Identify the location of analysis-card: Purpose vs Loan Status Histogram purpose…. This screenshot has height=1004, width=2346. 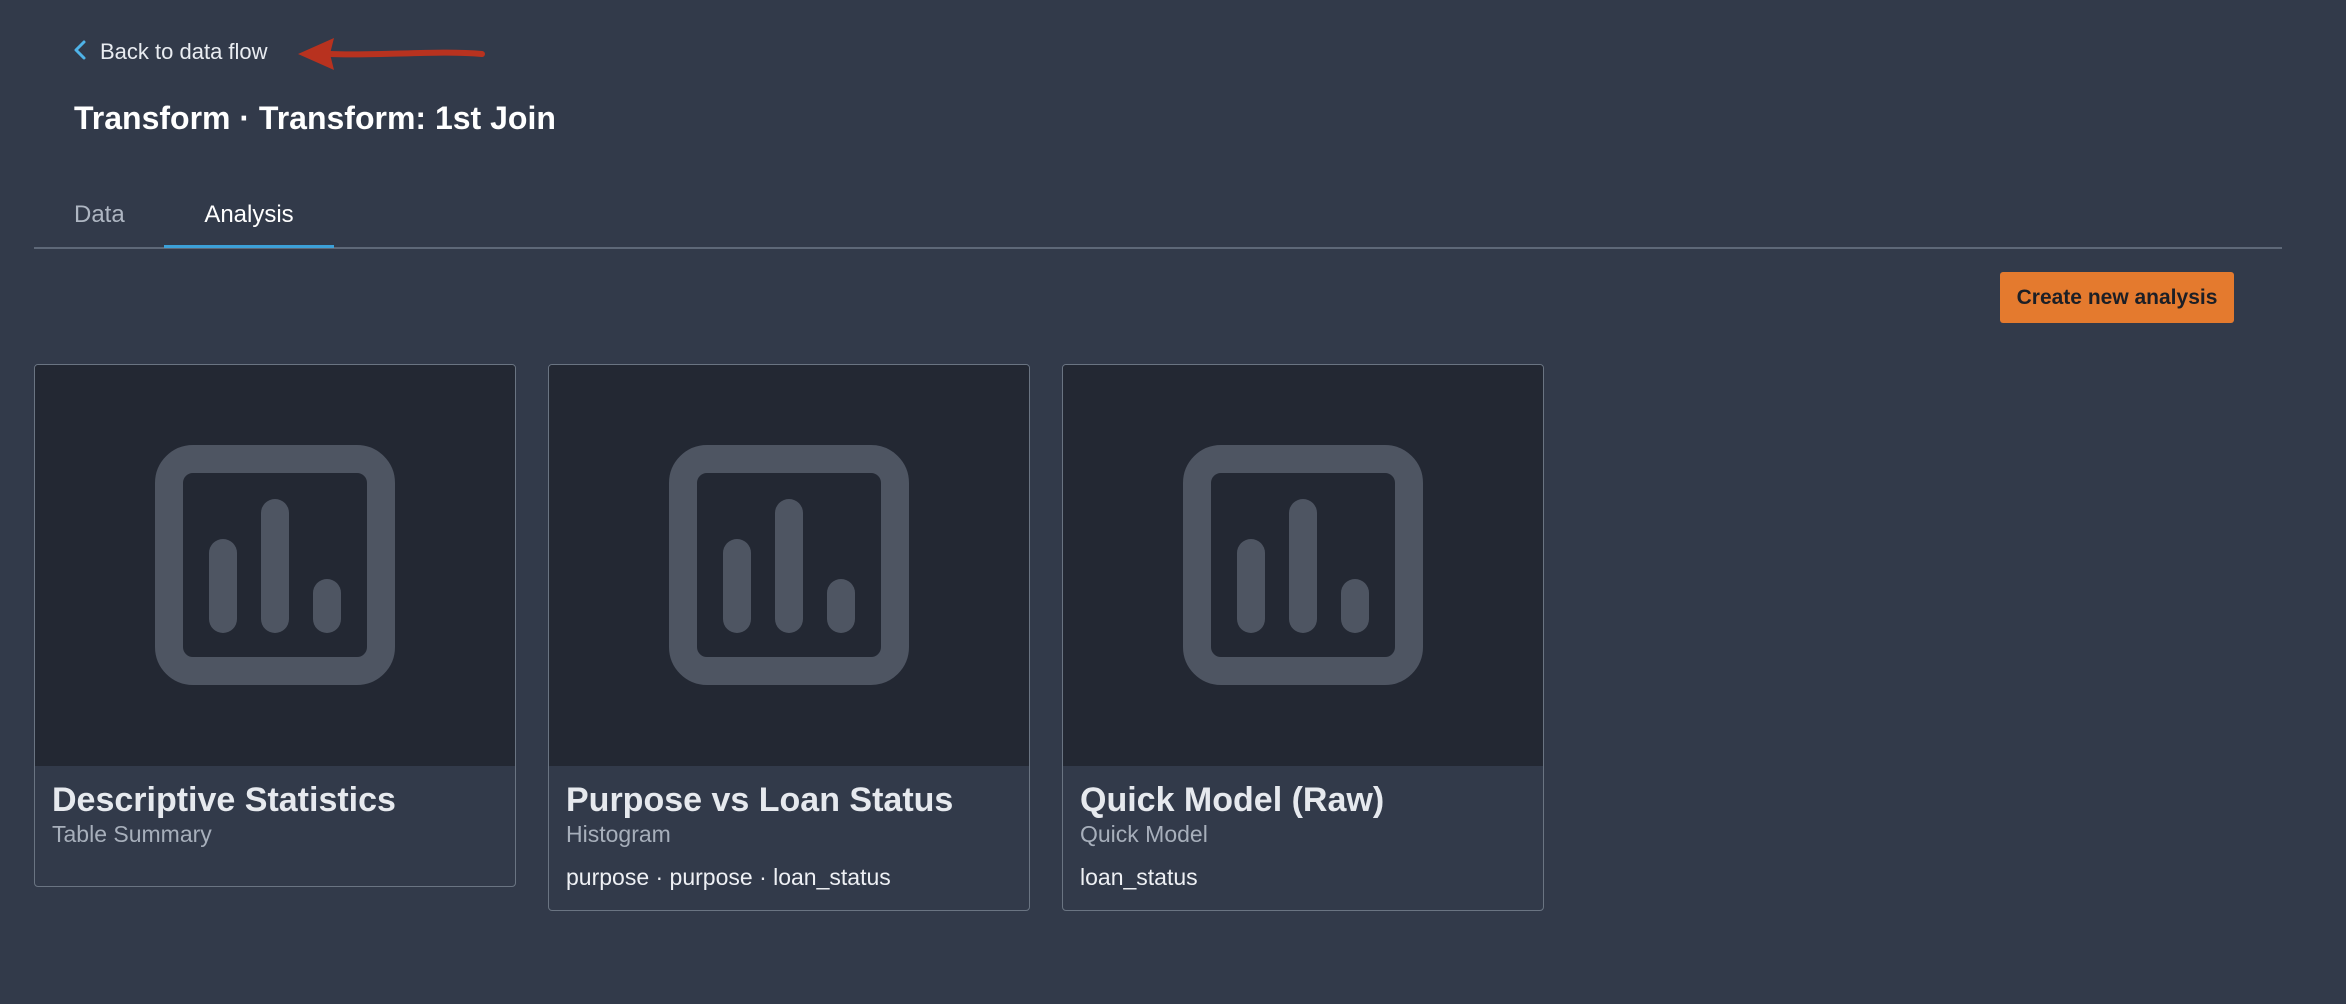
(789, 637).